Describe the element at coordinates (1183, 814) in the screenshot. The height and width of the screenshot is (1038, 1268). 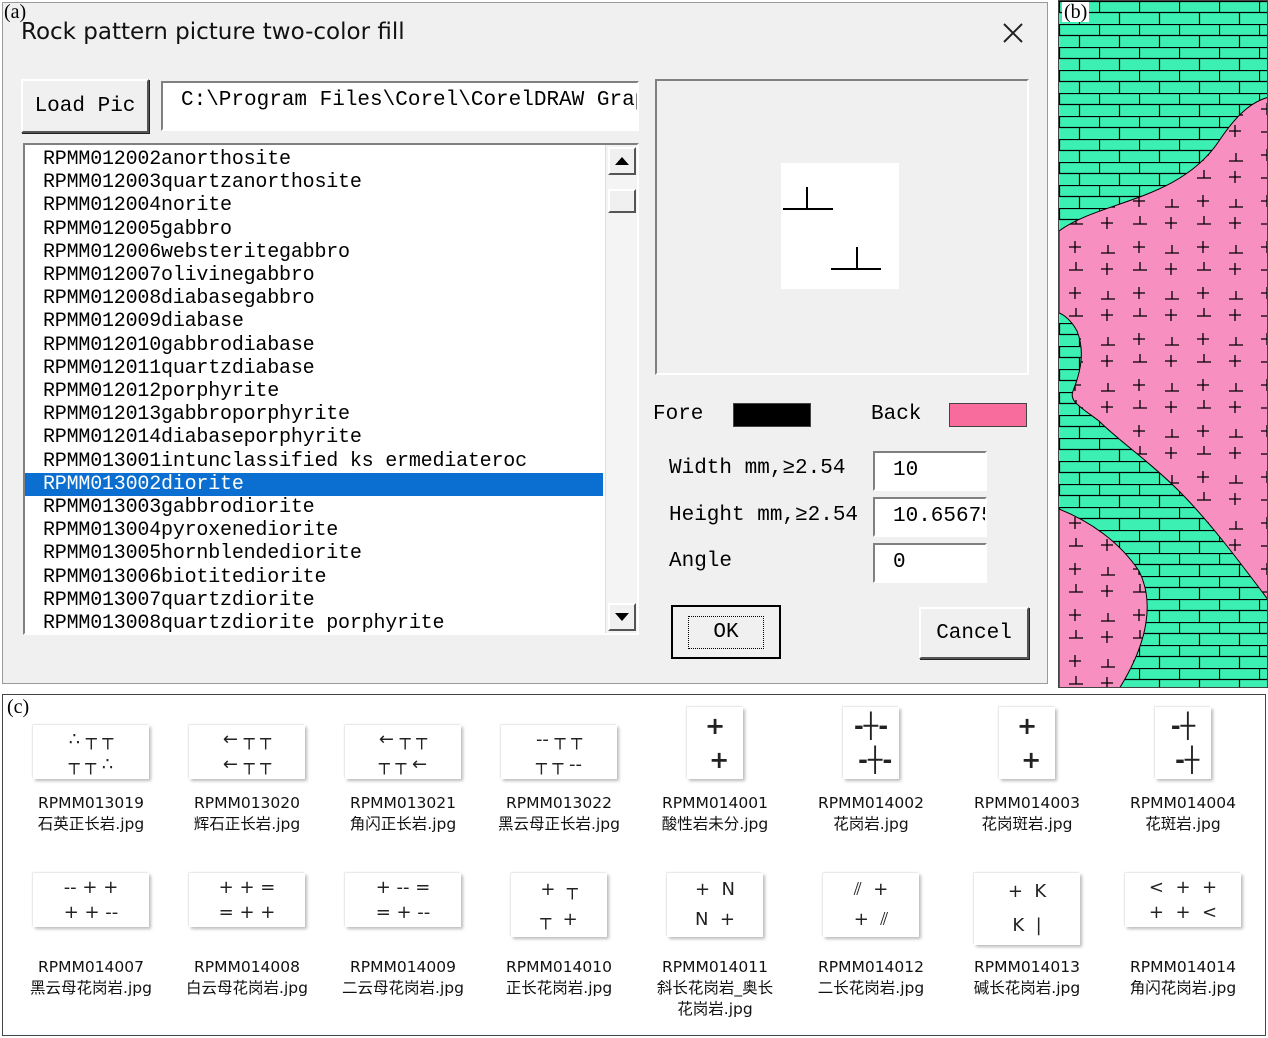
I see `thumbnail-caption: RPMM014004 花斑岩.jpg` at that location.